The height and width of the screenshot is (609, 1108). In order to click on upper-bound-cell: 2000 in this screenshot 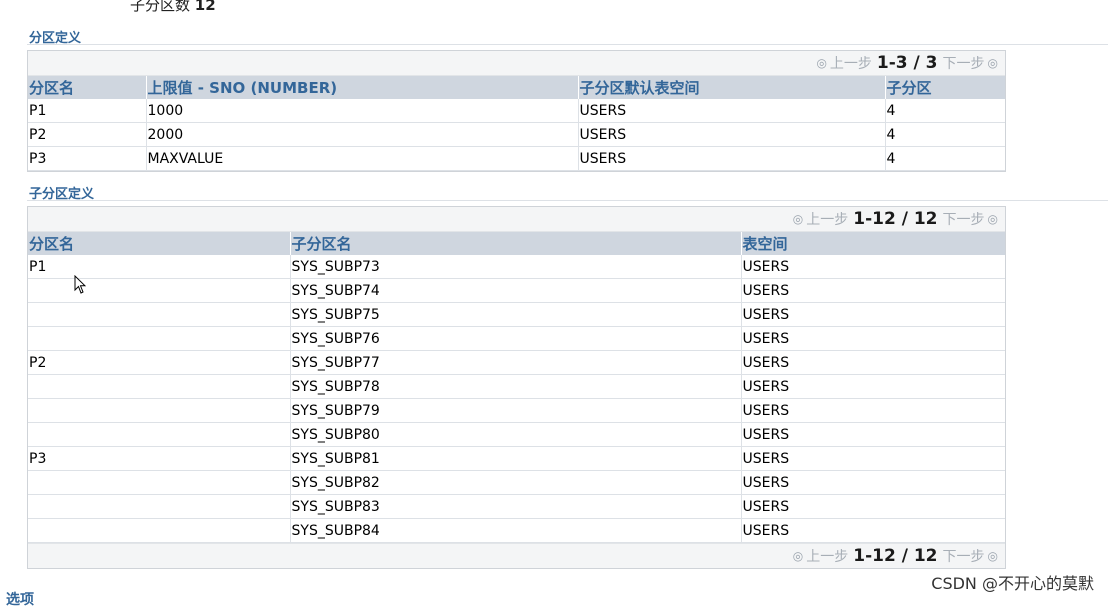, I will do `click(362, 134)`.